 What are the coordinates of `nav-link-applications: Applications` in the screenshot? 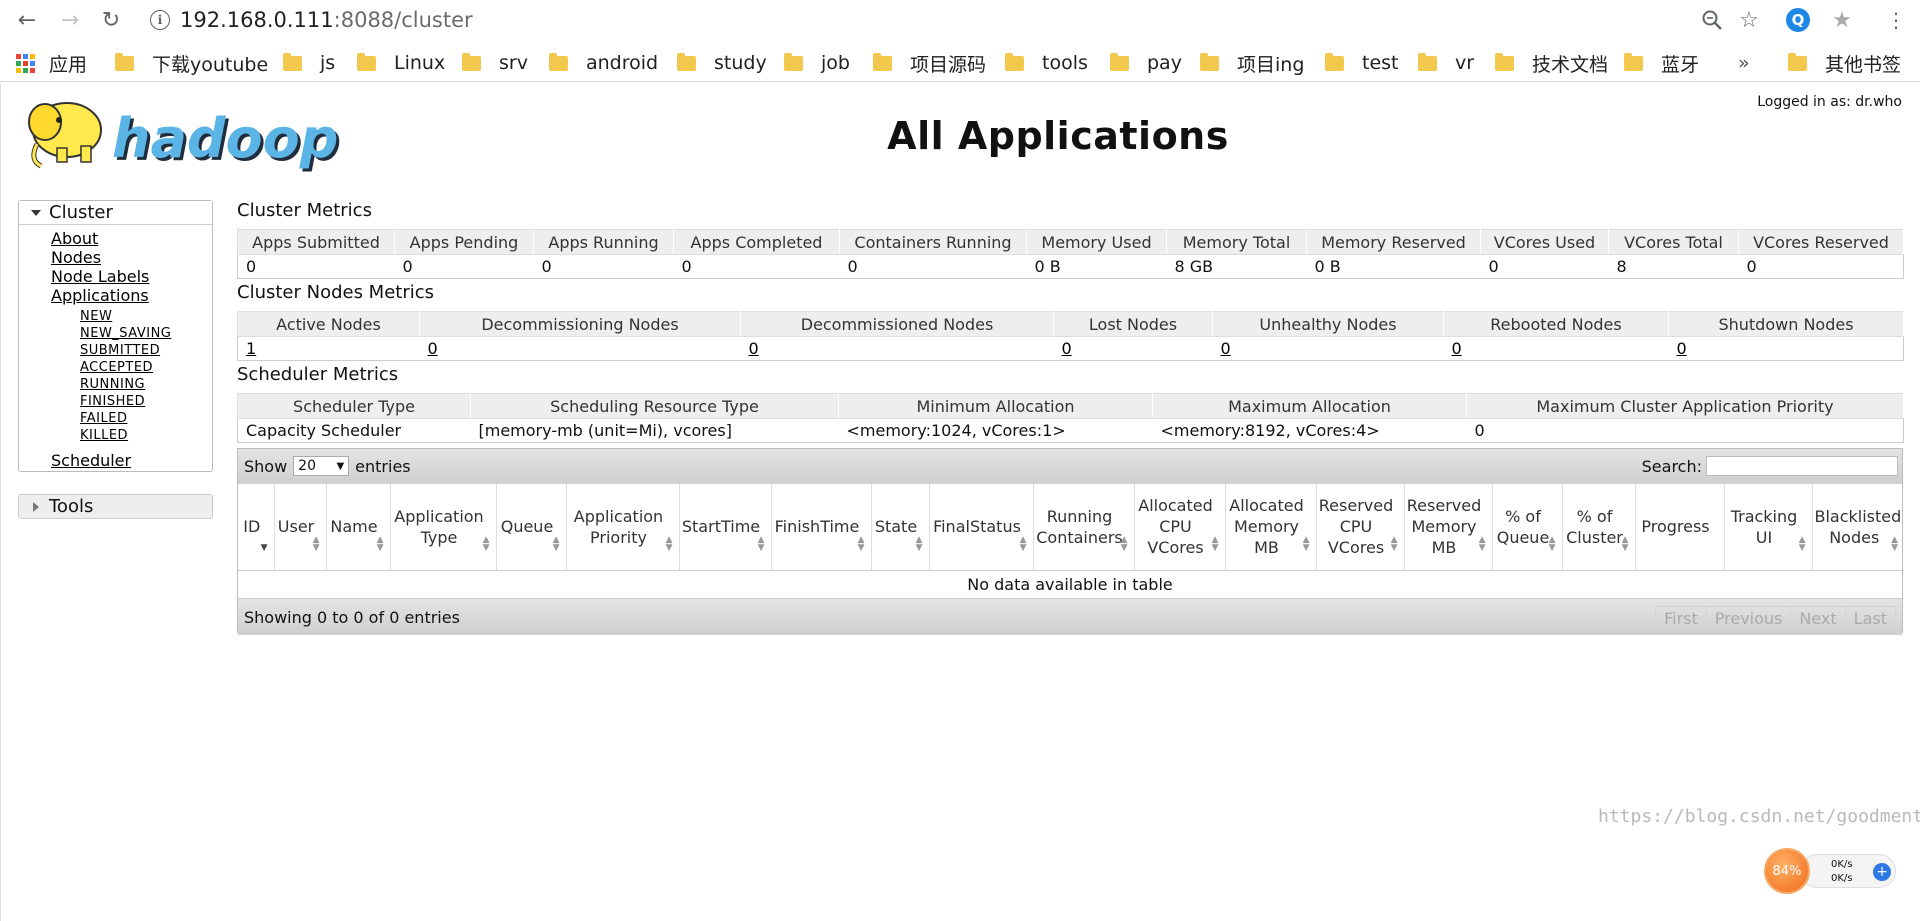 It's located at (100, 295).